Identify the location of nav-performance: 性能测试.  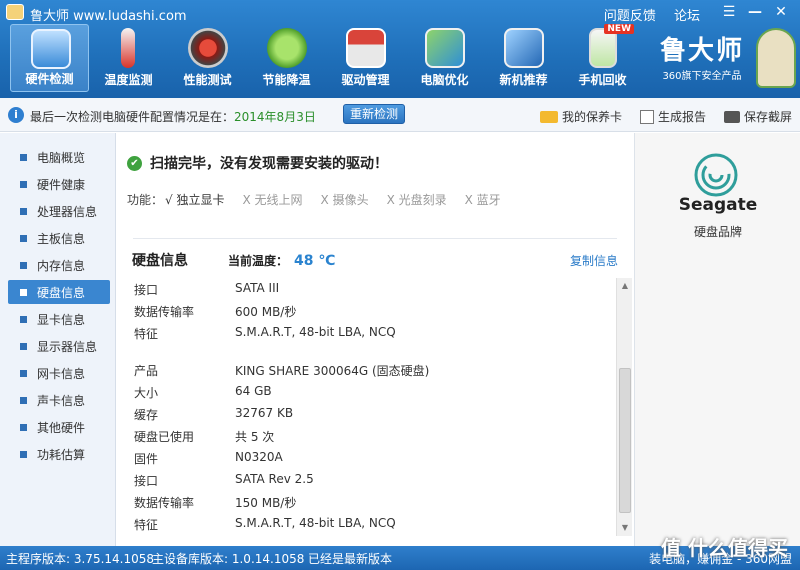
(207, 58).